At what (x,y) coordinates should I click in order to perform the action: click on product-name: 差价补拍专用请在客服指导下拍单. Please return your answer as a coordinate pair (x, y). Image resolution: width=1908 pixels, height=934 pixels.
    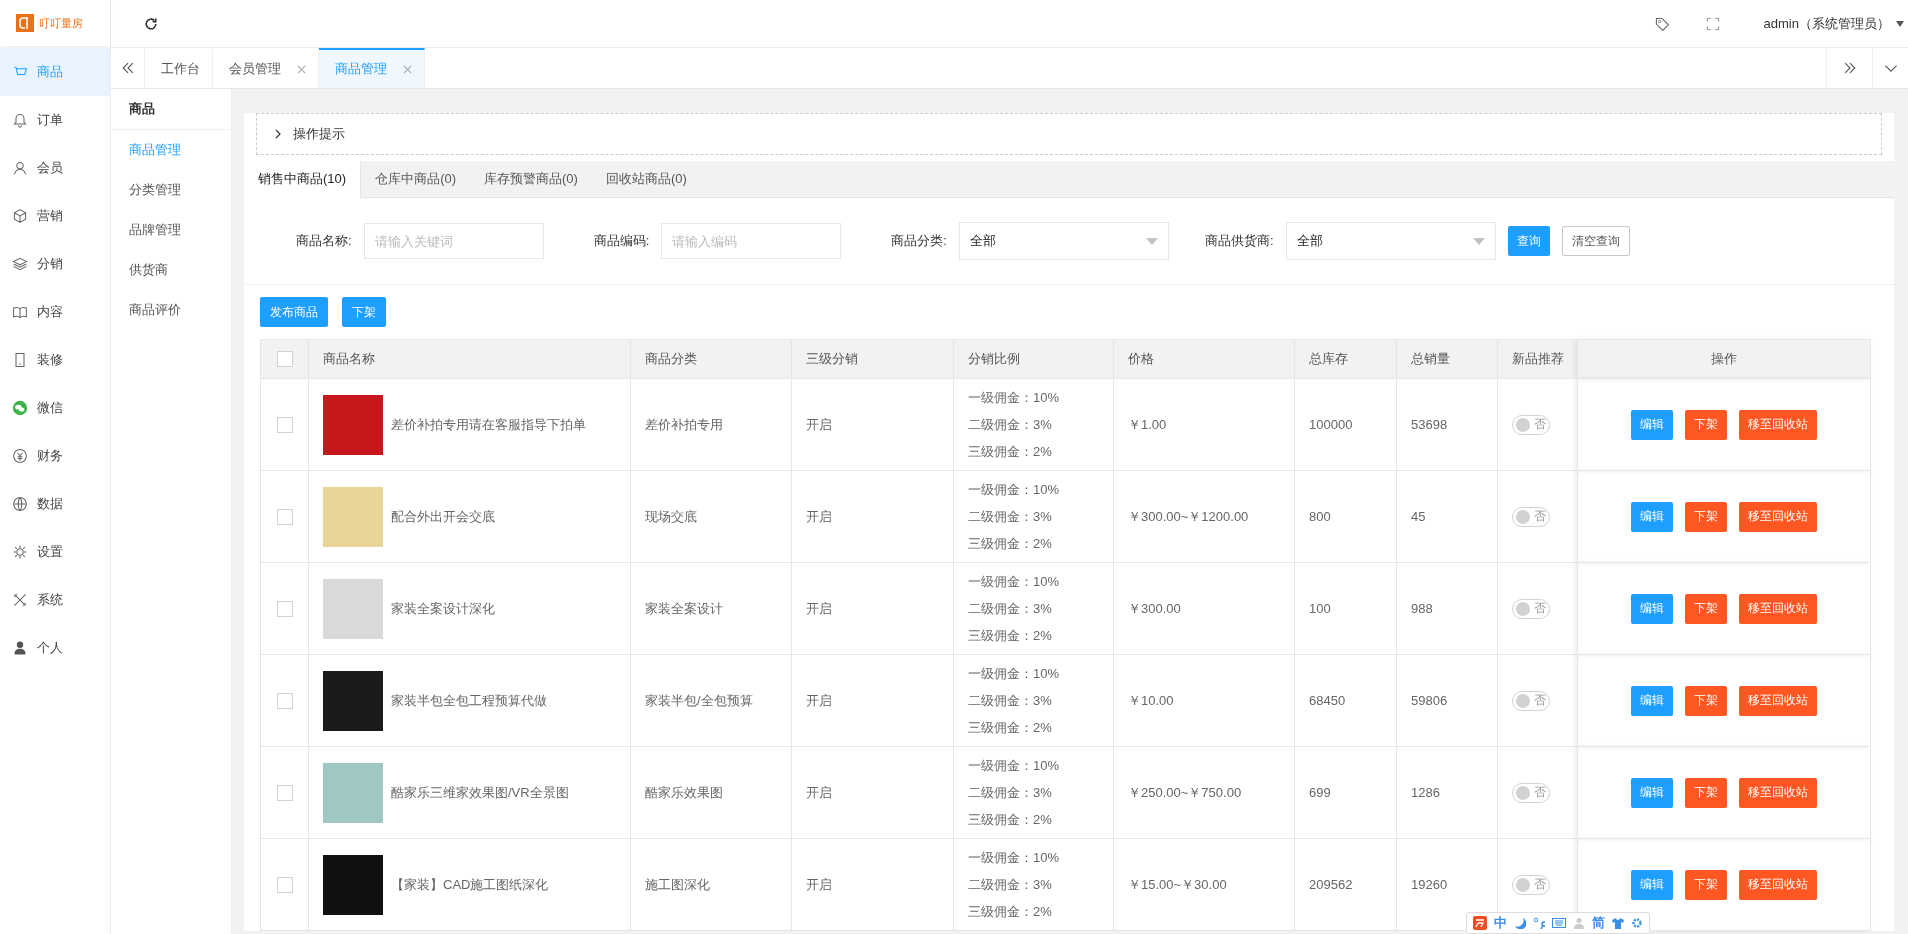
    Looking at the image, I should click on (488, 424).